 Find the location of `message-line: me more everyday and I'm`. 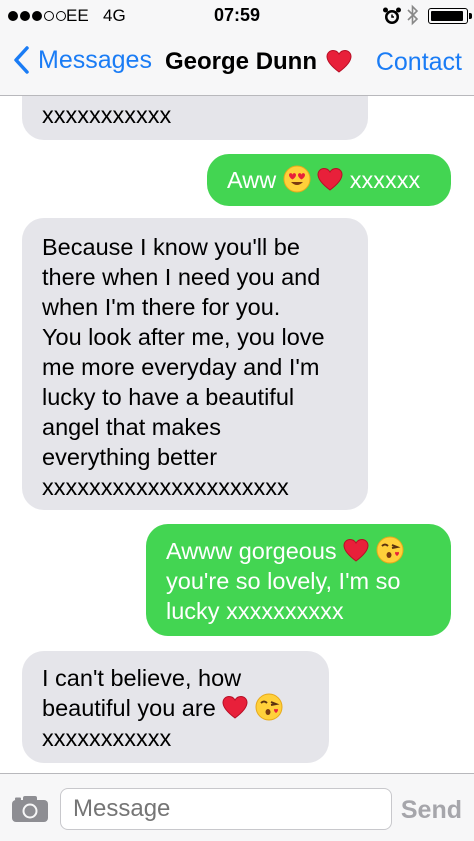

message-line: me more everyday and I'm is located at coordinates (181, 367).